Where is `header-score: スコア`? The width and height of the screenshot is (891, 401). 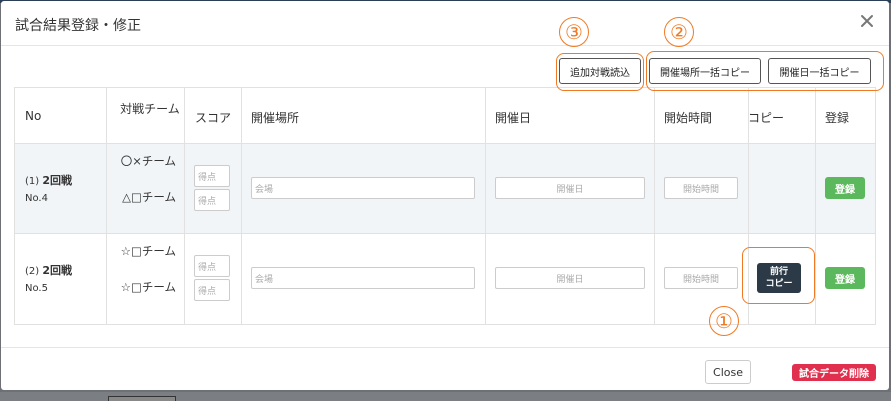
header-score: スコア is located at coordinates (213, 118).